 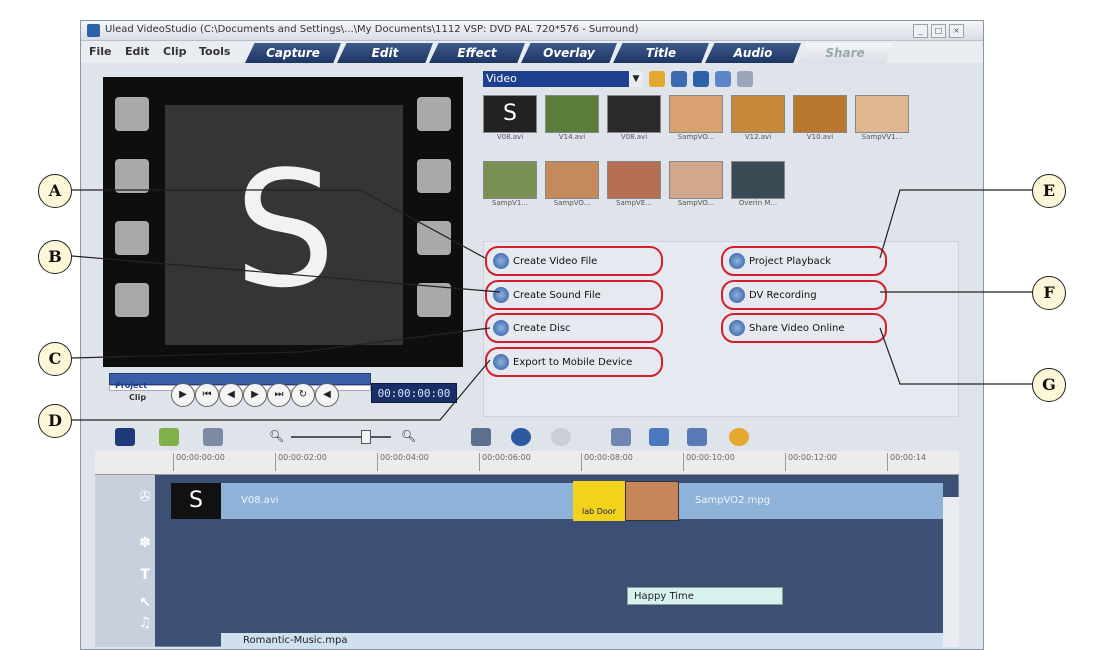 I want to click on callout-line-e, so click(x=956, y=224).